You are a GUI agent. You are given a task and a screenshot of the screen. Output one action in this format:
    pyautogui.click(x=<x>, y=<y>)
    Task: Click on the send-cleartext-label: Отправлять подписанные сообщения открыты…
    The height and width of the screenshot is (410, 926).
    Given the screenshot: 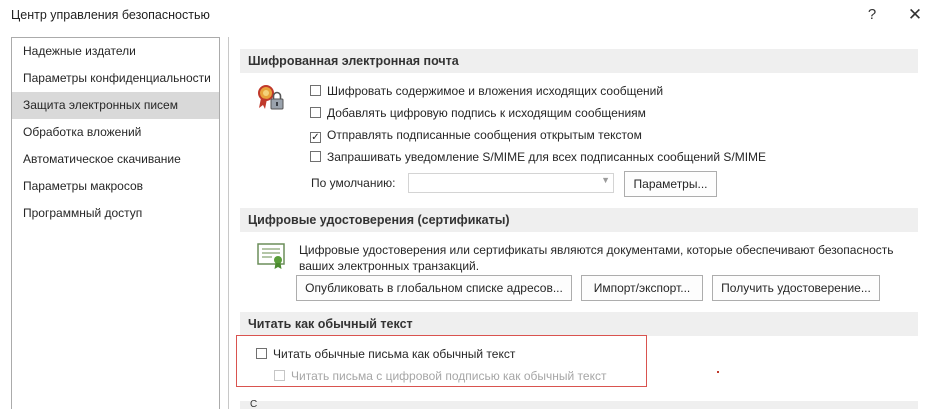 What is the action you would take?
    pyautogui.click(x=484, y=135)
    